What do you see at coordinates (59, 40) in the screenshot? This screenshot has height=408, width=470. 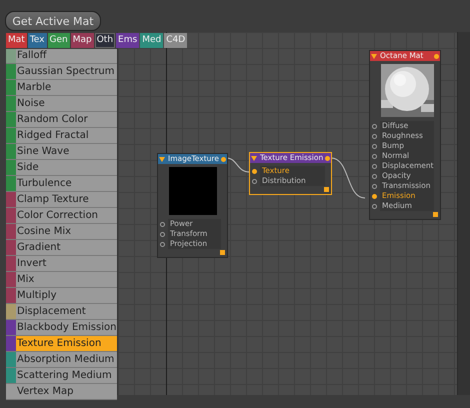 I see `category-tab: Gen` at bounding box center [59, 40].